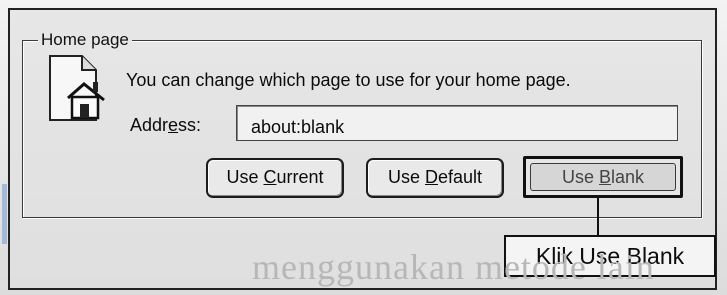  I want to click on use-blank-button: Use Blank, so click(603, 177).